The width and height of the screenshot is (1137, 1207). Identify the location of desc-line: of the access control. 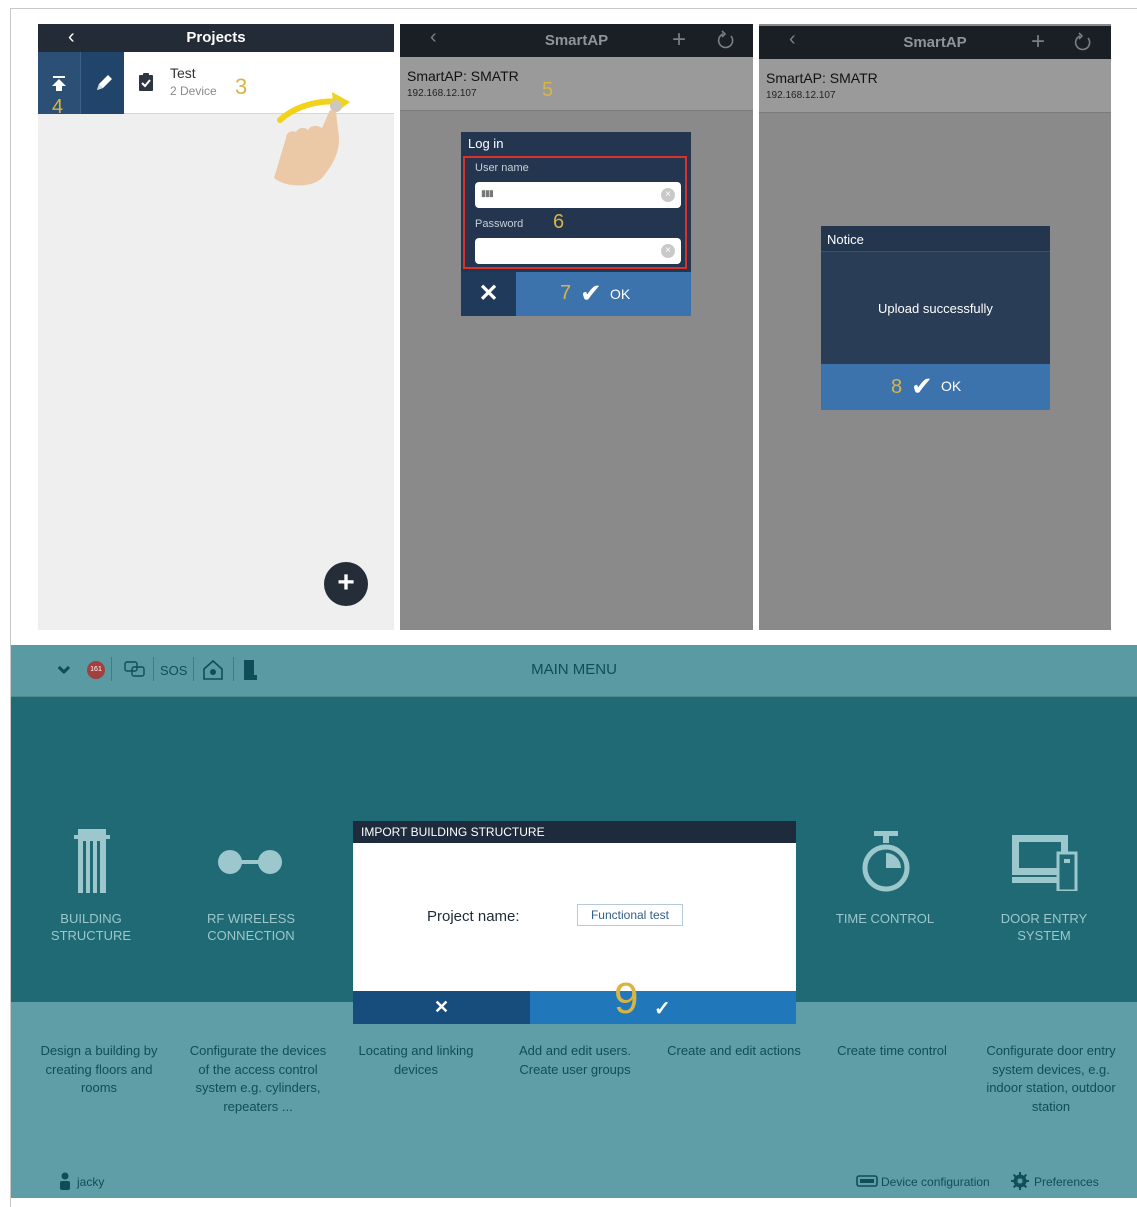
(258, 1069).